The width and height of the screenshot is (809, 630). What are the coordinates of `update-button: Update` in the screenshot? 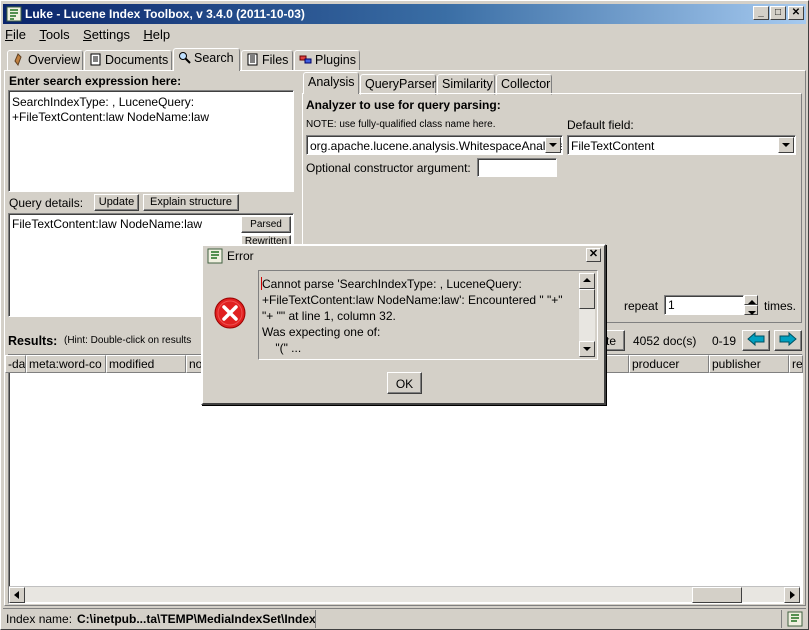 It's located at (116, 202).